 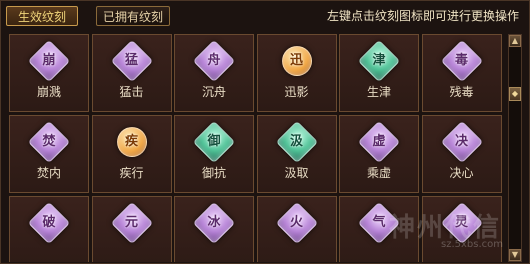 I want to click on engraving-glyph: 破, so click(x=49, y=222).